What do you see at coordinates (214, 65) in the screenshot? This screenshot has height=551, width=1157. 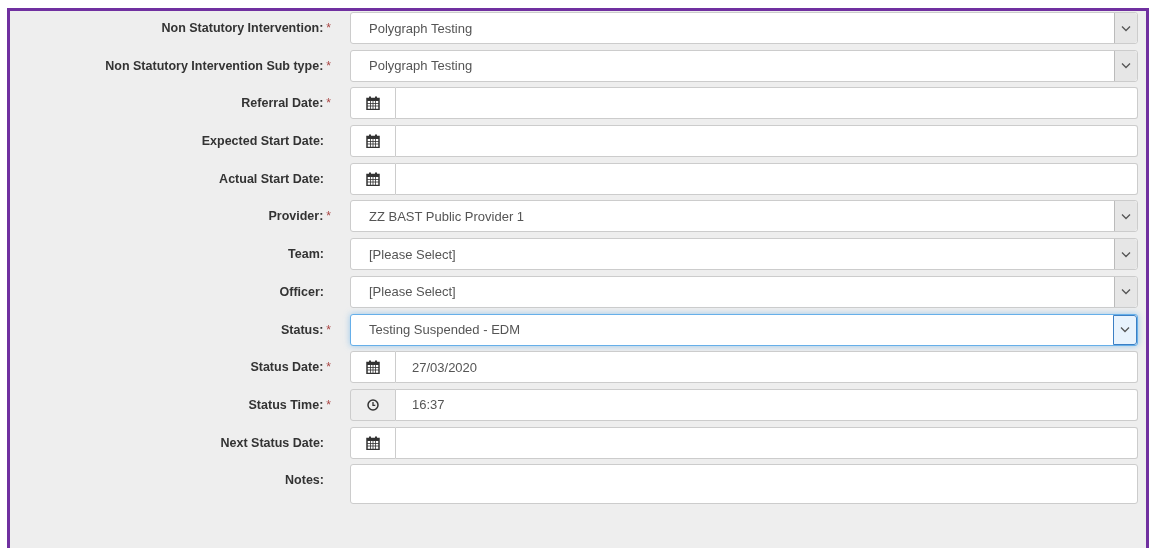 I see `field-label: Non Statutory Intervention Sub type:` at bounding box center [214, 65].